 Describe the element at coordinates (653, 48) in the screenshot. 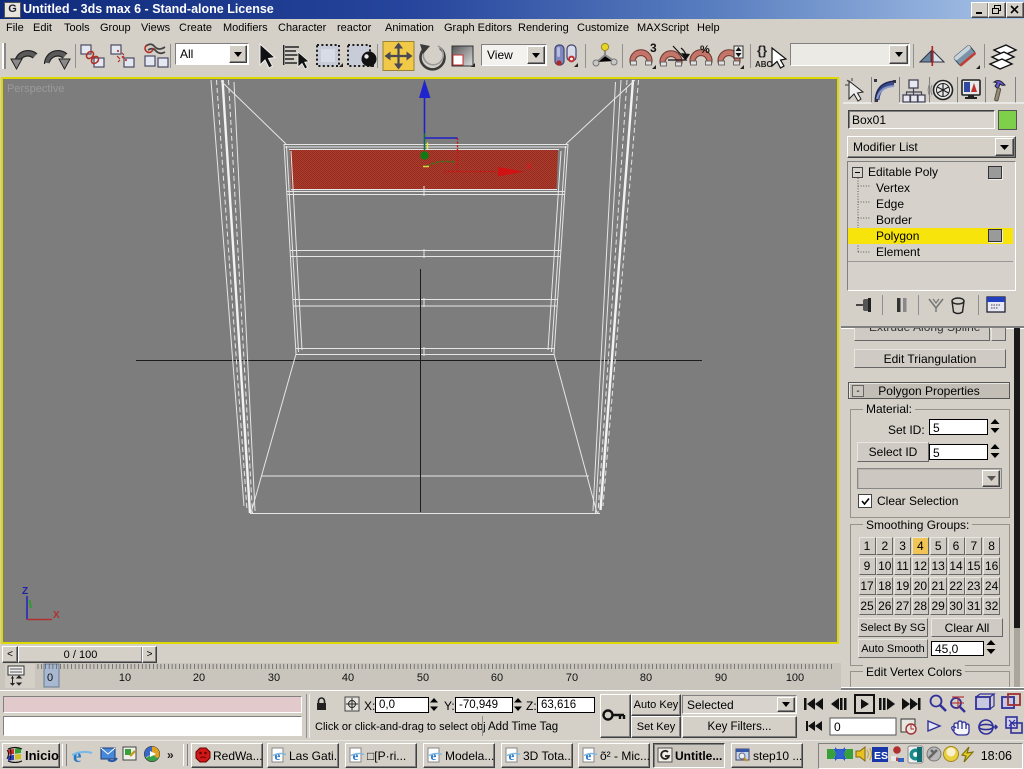

I see `svg-text: 3` at that location.